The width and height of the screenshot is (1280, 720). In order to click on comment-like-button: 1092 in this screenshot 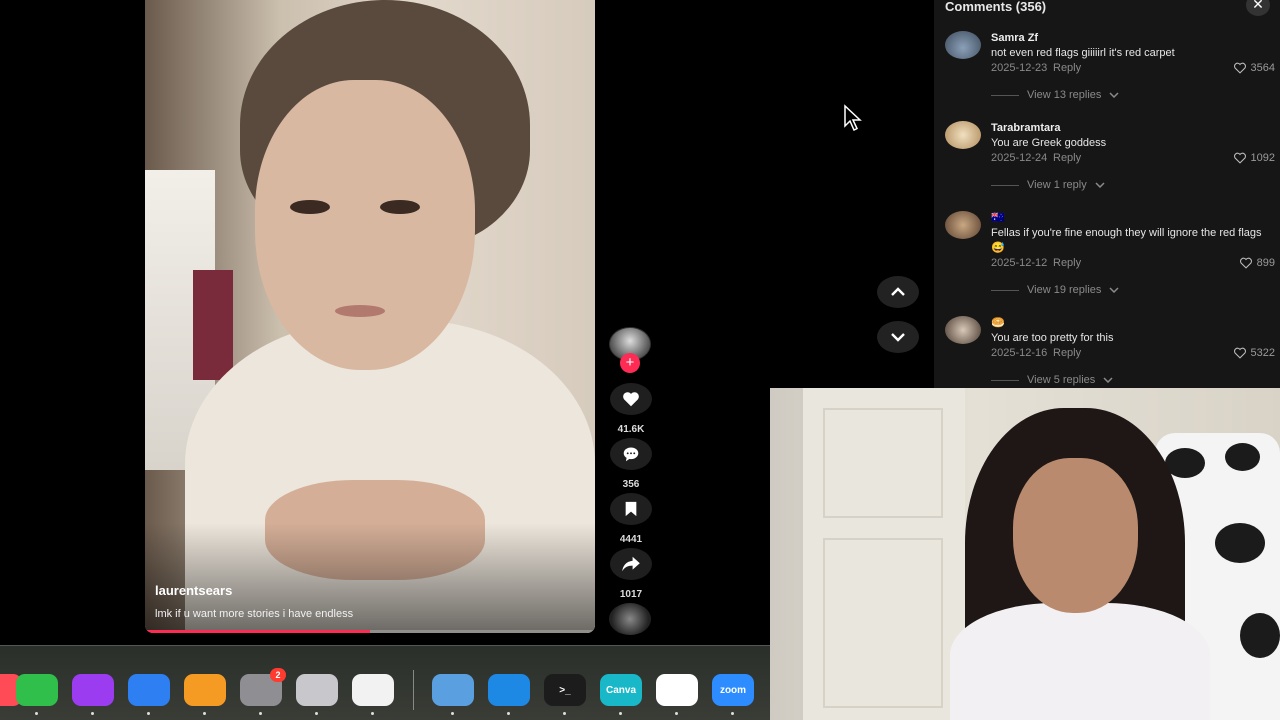, I will do `click(1254, 158)`.